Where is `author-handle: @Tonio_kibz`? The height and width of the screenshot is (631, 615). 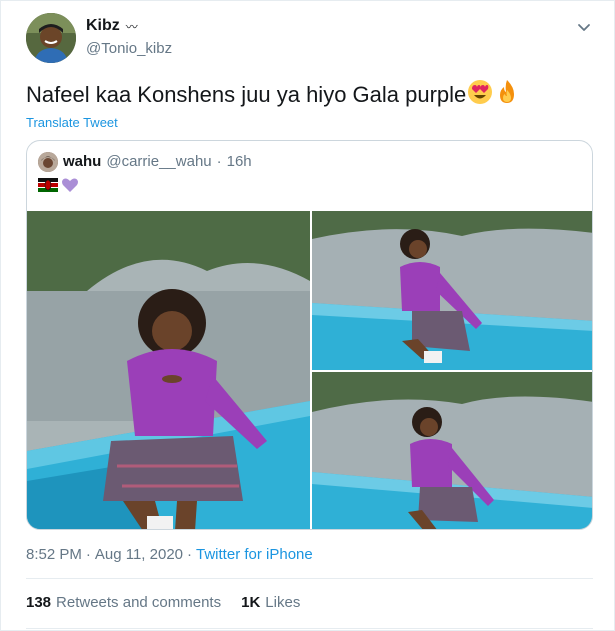 author-handle: @Tonio_kibz is located at coordinates (129, 48).